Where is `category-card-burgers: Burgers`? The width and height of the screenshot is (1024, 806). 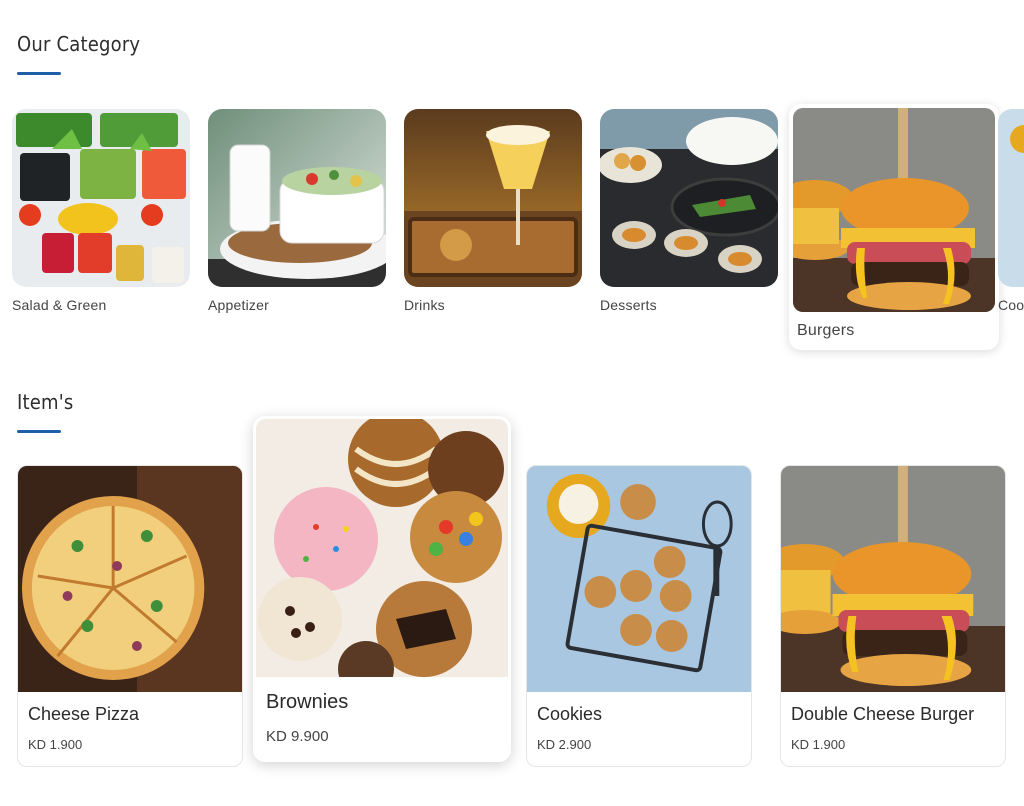
category-card-burgers: Burgers is located at coordinates (894, 227).